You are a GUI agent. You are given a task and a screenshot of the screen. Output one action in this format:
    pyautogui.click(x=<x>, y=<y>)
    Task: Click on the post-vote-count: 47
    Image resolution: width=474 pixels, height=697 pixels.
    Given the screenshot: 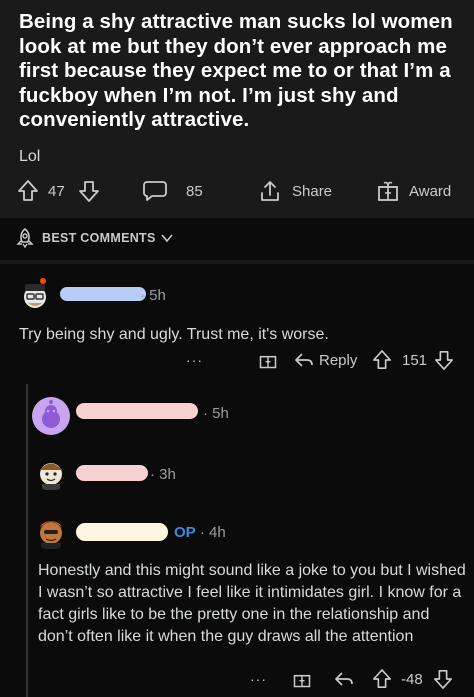 What is the action you would take?
    pyautogui.click(x=56, y=191)
    